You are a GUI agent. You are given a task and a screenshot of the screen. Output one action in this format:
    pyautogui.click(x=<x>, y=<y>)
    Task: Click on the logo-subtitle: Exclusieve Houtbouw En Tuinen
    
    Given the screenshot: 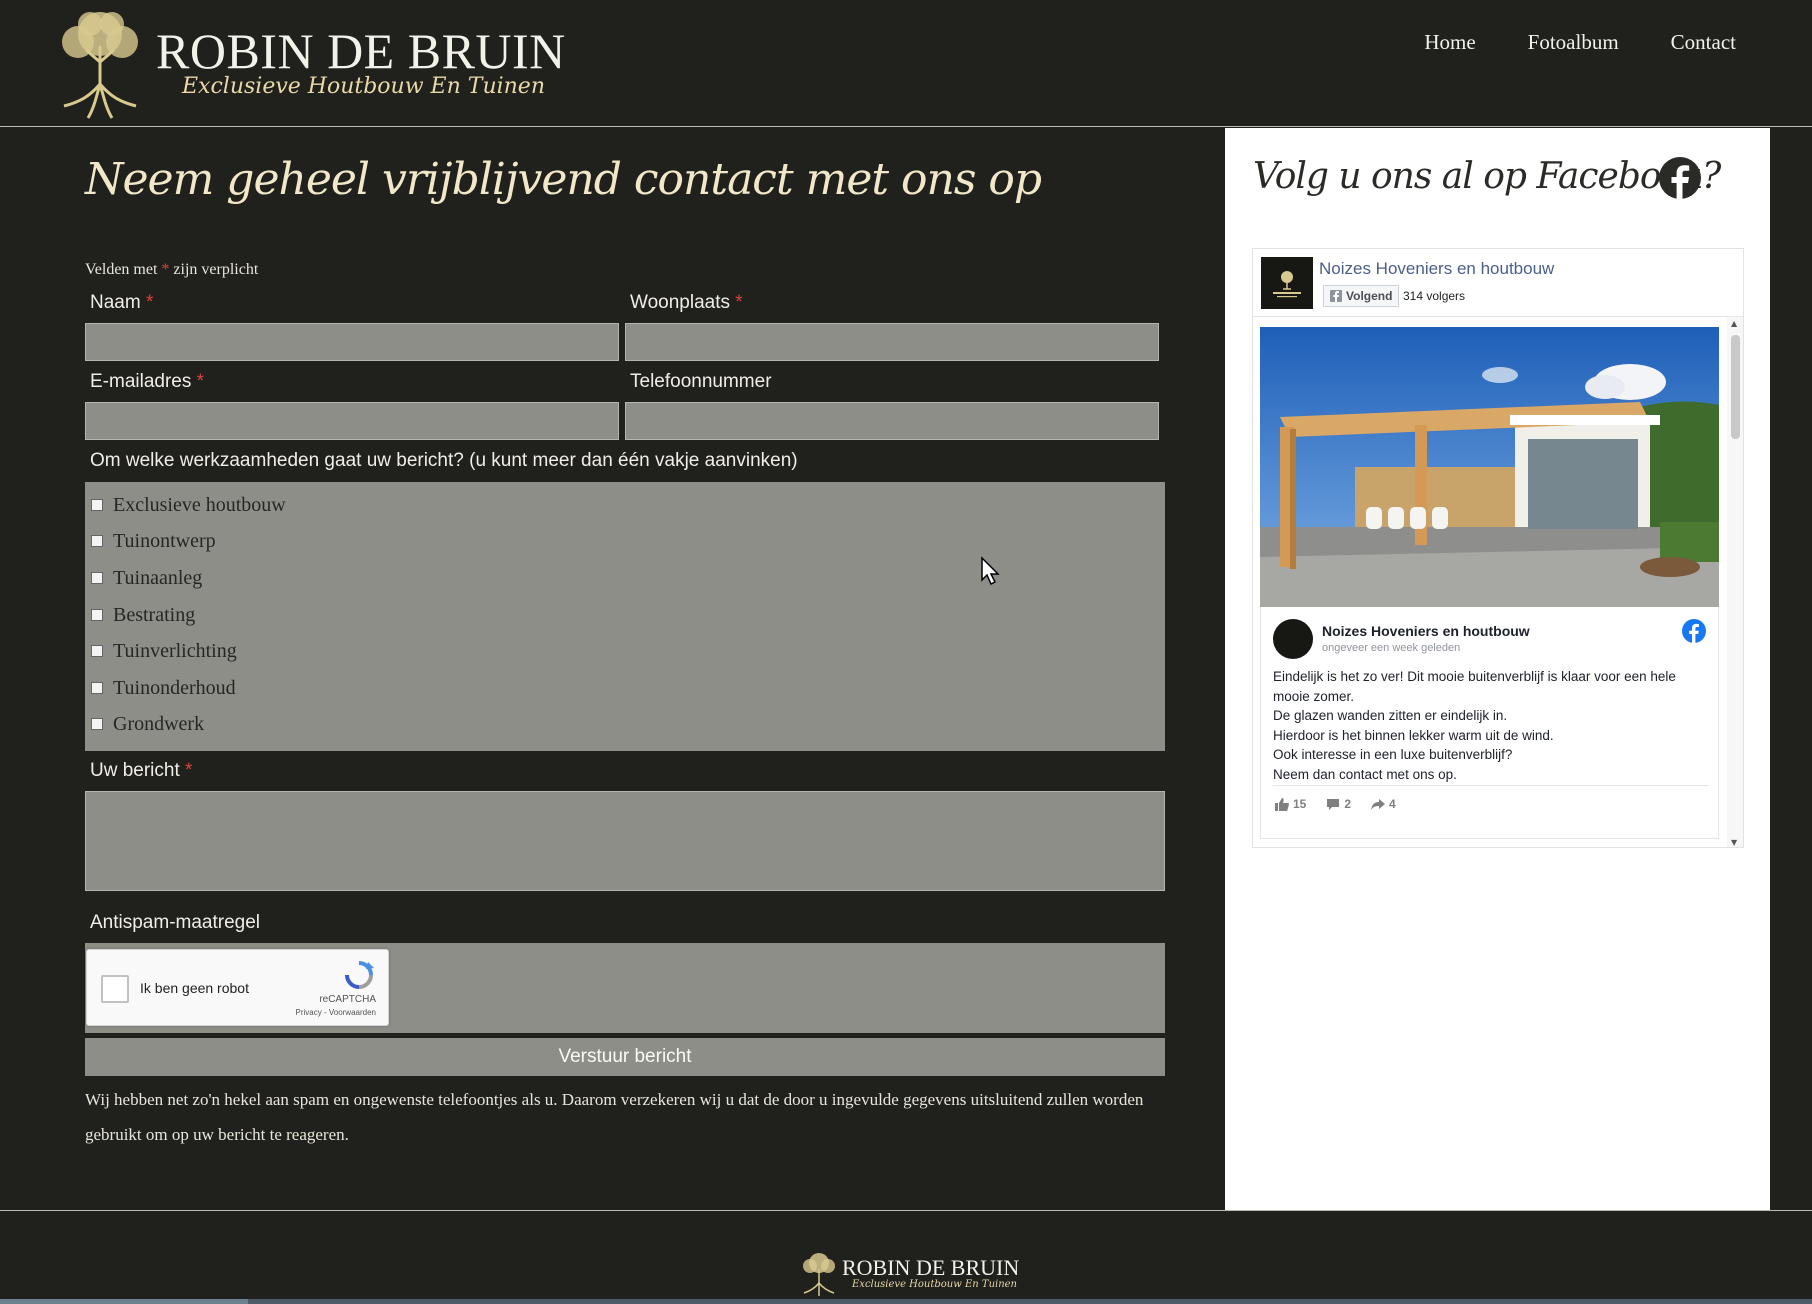 What is the action you would take?
    pyautogui.click(x=363, y=86)
    